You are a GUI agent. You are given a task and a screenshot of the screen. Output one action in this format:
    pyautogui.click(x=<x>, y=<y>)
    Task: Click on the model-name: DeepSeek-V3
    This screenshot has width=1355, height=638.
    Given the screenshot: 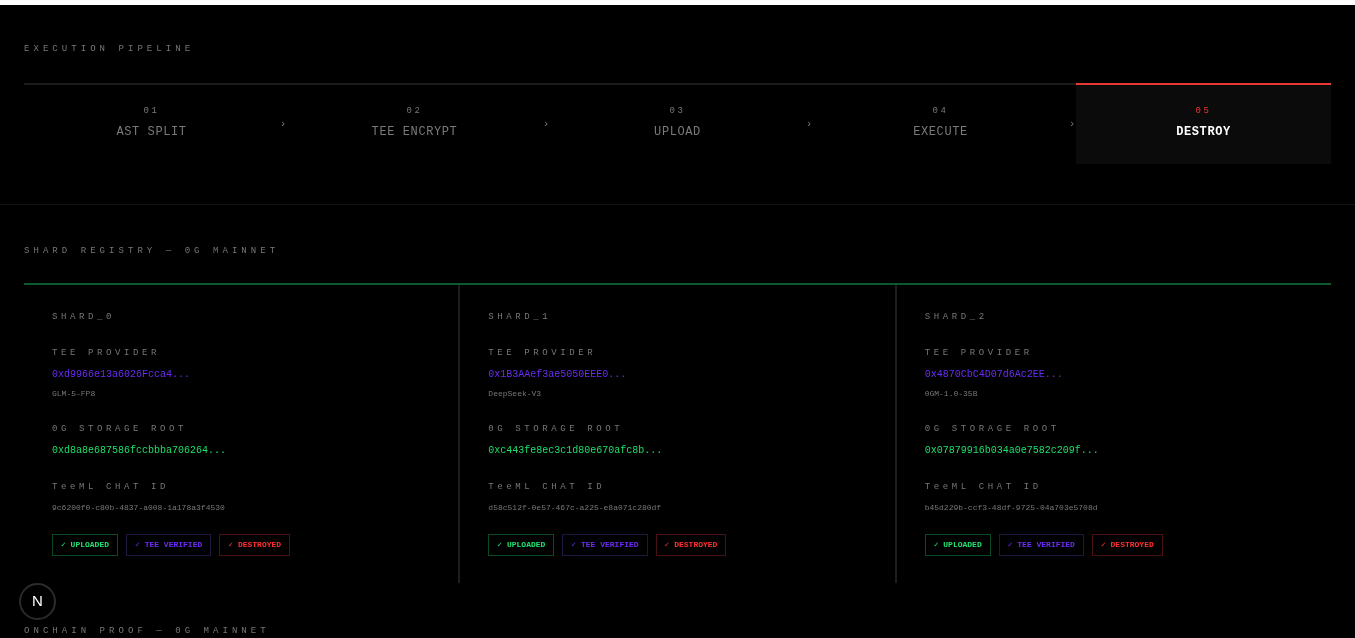 What is the action you would take?
    pyautogui.click(x=515, y=394)
    